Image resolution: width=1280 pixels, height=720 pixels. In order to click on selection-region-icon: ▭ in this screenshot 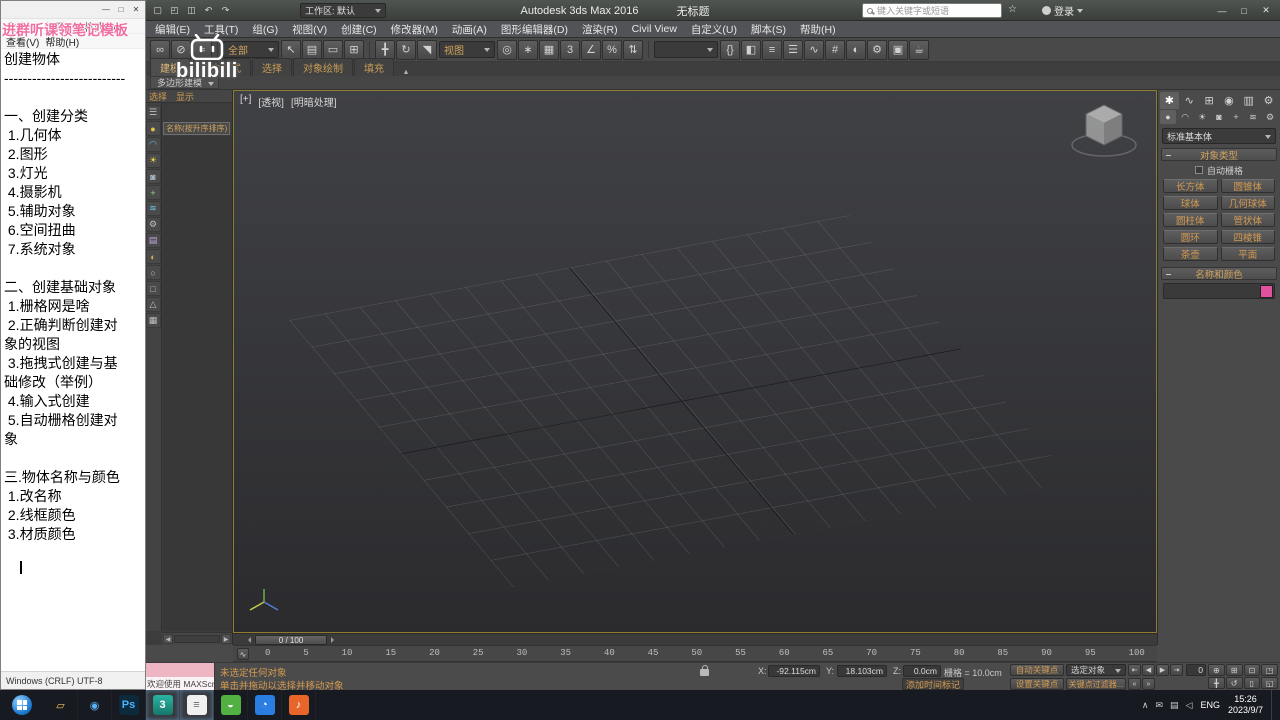, I will do `click(333, 49)`.